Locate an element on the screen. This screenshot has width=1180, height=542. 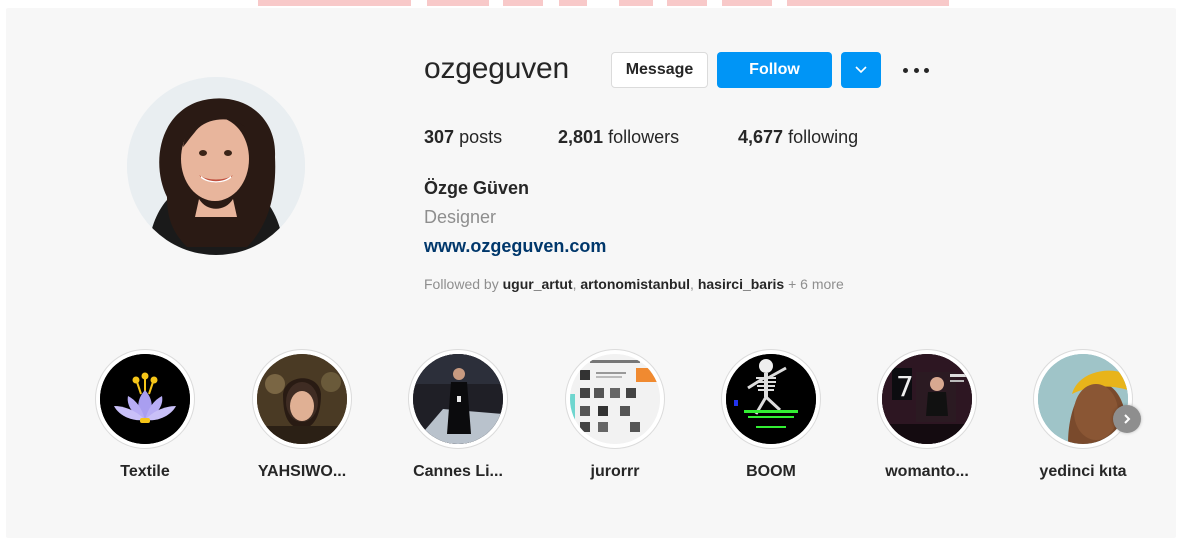
highlight-womanto: 7 is located at coordinates (927, 399).